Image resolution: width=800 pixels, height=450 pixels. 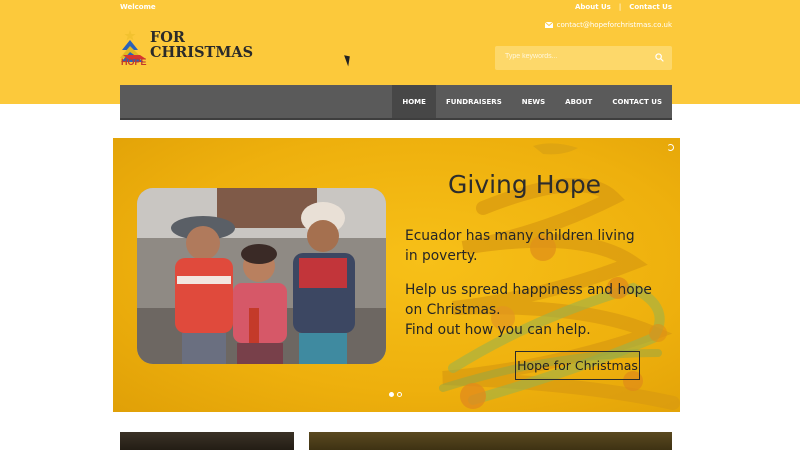 I want to click on mouse-cursor, so click(x=348, y=60).